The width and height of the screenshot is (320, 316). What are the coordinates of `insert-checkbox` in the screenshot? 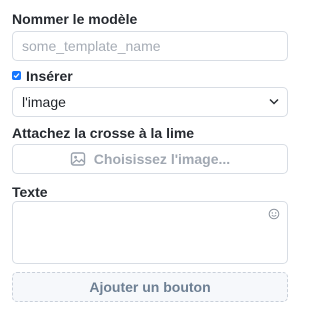 It's located at (16, 75).